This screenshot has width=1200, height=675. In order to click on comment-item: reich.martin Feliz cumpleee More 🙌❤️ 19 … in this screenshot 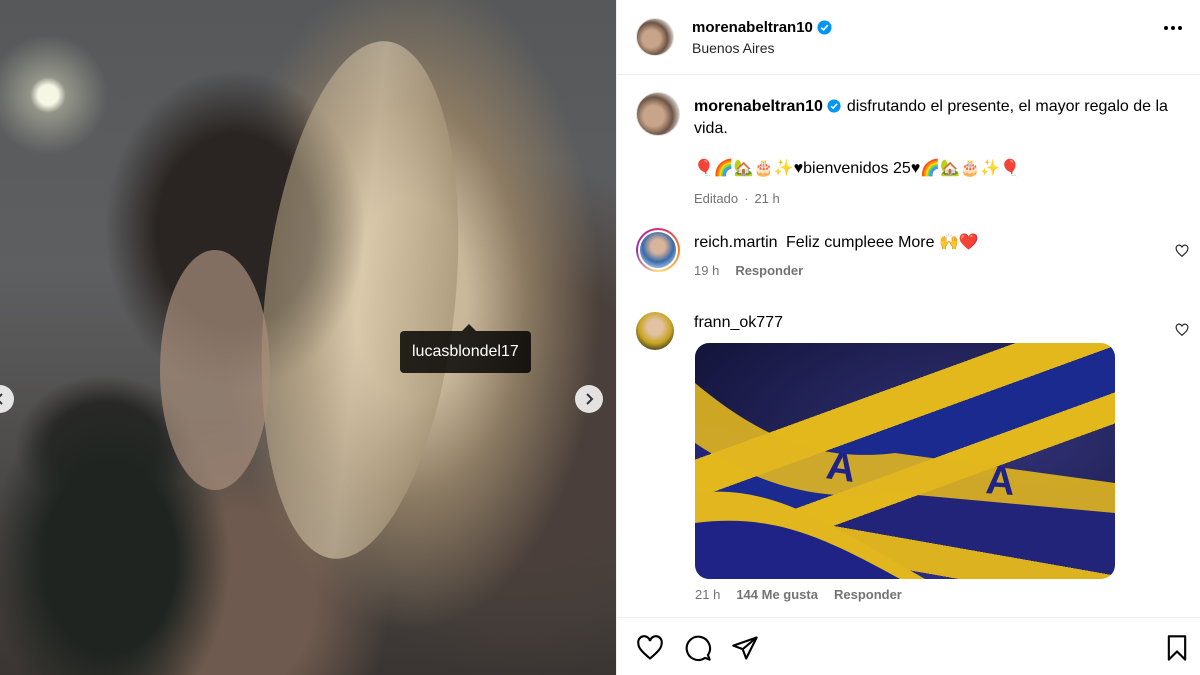, I will do `click(807, 255)`.